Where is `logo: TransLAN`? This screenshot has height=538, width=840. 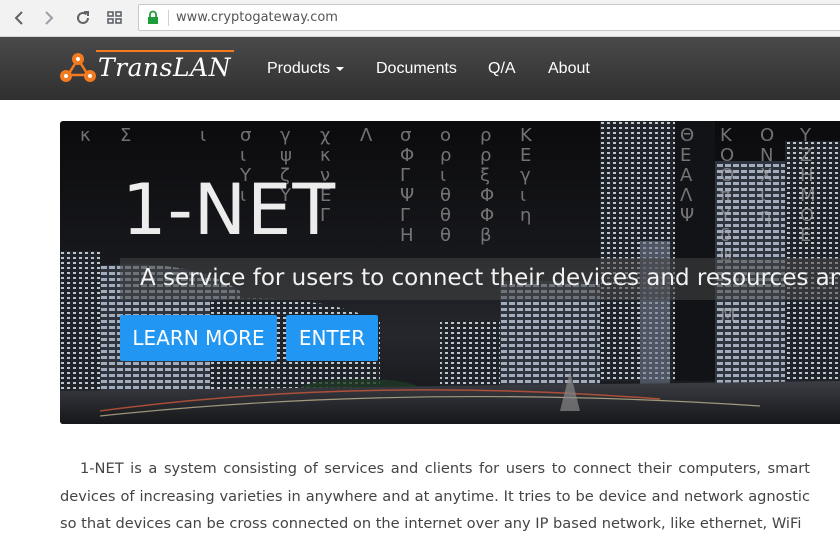 logo: TransLAN is located at coordinates (149, 67).